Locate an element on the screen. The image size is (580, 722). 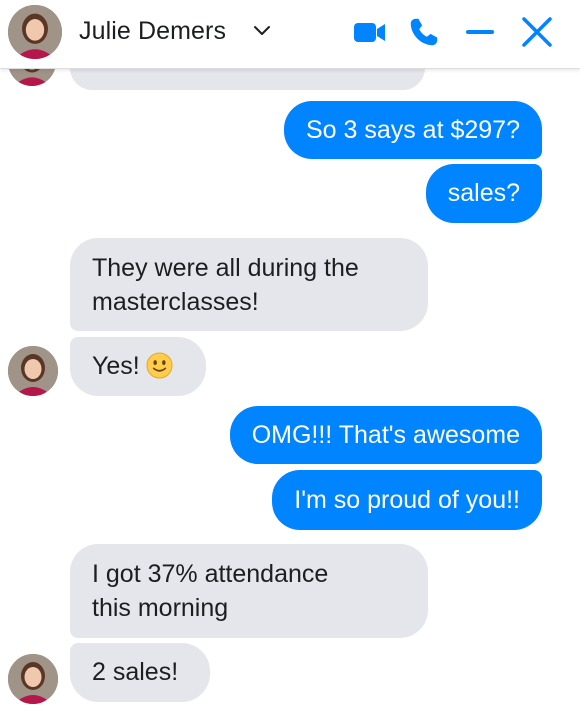
message-text-line: I got 37% attendance is located at coordinates (210, 574).